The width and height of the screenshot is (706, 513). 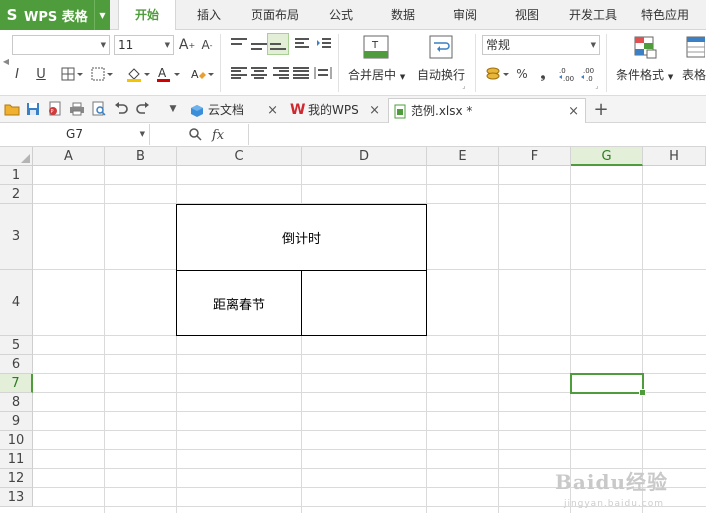 What do you see at coordinates (202, 74) in the screenshot?
I see `clear-format-icon: A` at bounding box center [202, 74].